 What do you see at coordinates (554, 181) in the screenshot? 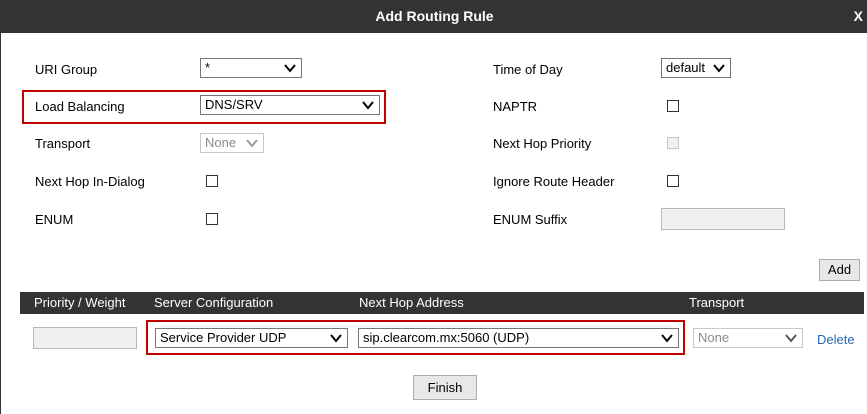
I see `ignore-route-header-label: Ignore Route Header` at bounding box center [554, 181].